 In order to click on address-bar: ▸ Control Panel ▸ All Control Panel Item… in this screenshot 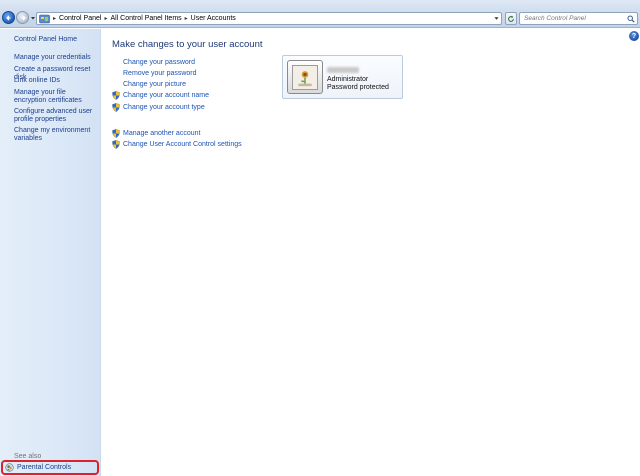, I will do `click(269, 18)`.